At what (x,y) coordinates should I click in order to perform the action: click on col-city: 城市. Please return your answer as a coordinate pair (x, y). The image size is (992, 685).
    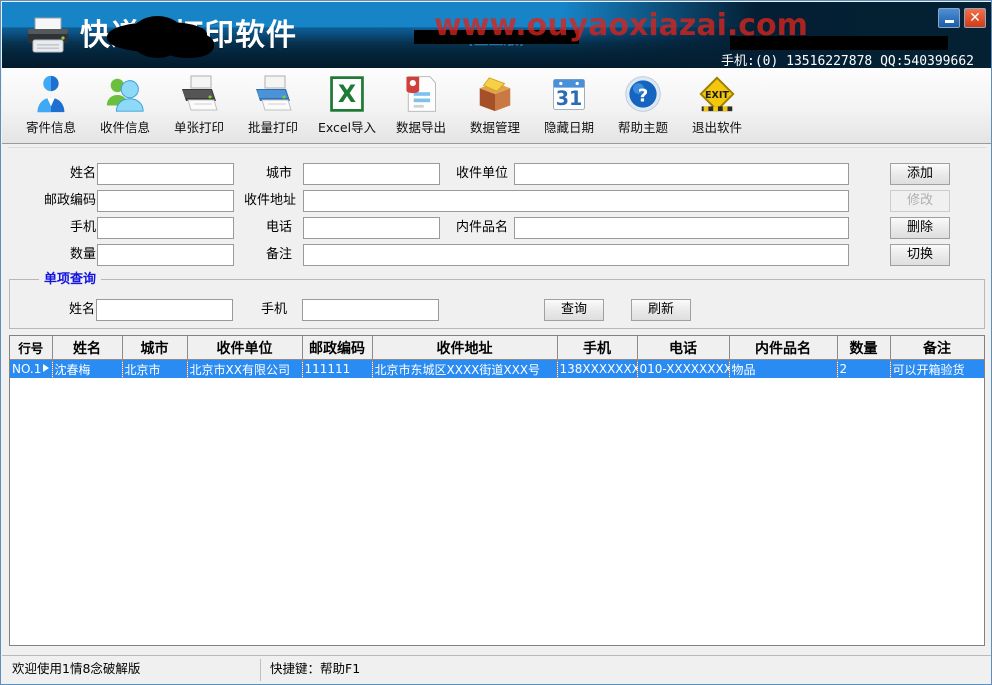
    Looking at the image, I should click on (155, 348).